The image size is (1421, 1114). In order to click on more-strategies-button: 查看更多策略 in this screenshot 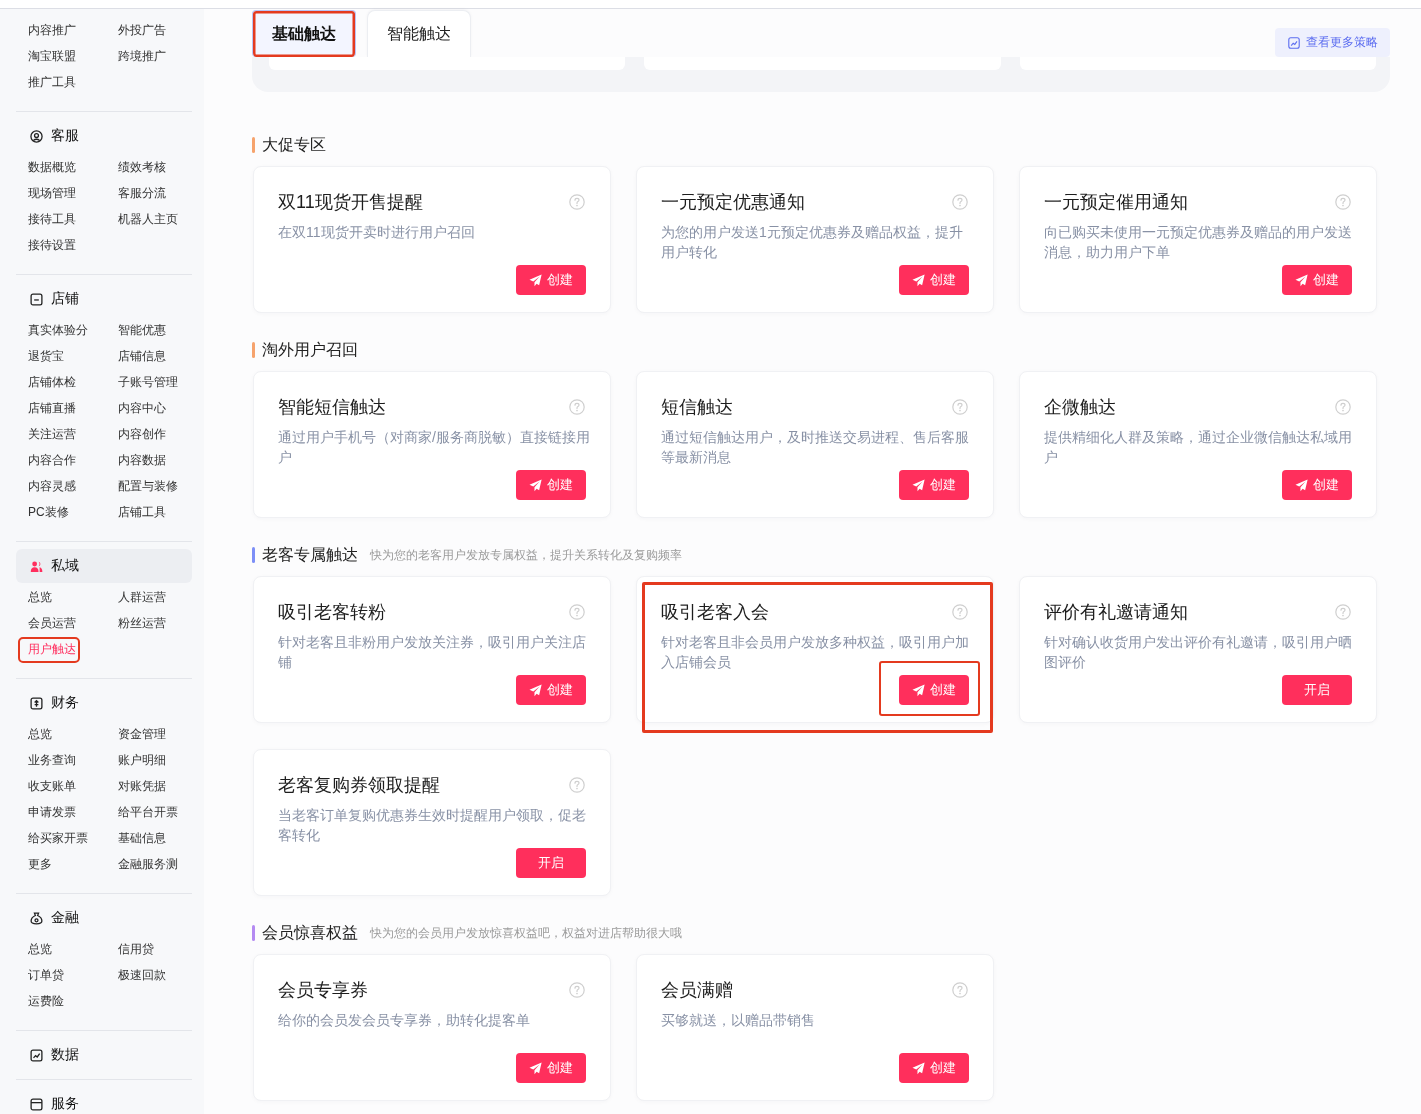, I will do `click(1332, 42)`.